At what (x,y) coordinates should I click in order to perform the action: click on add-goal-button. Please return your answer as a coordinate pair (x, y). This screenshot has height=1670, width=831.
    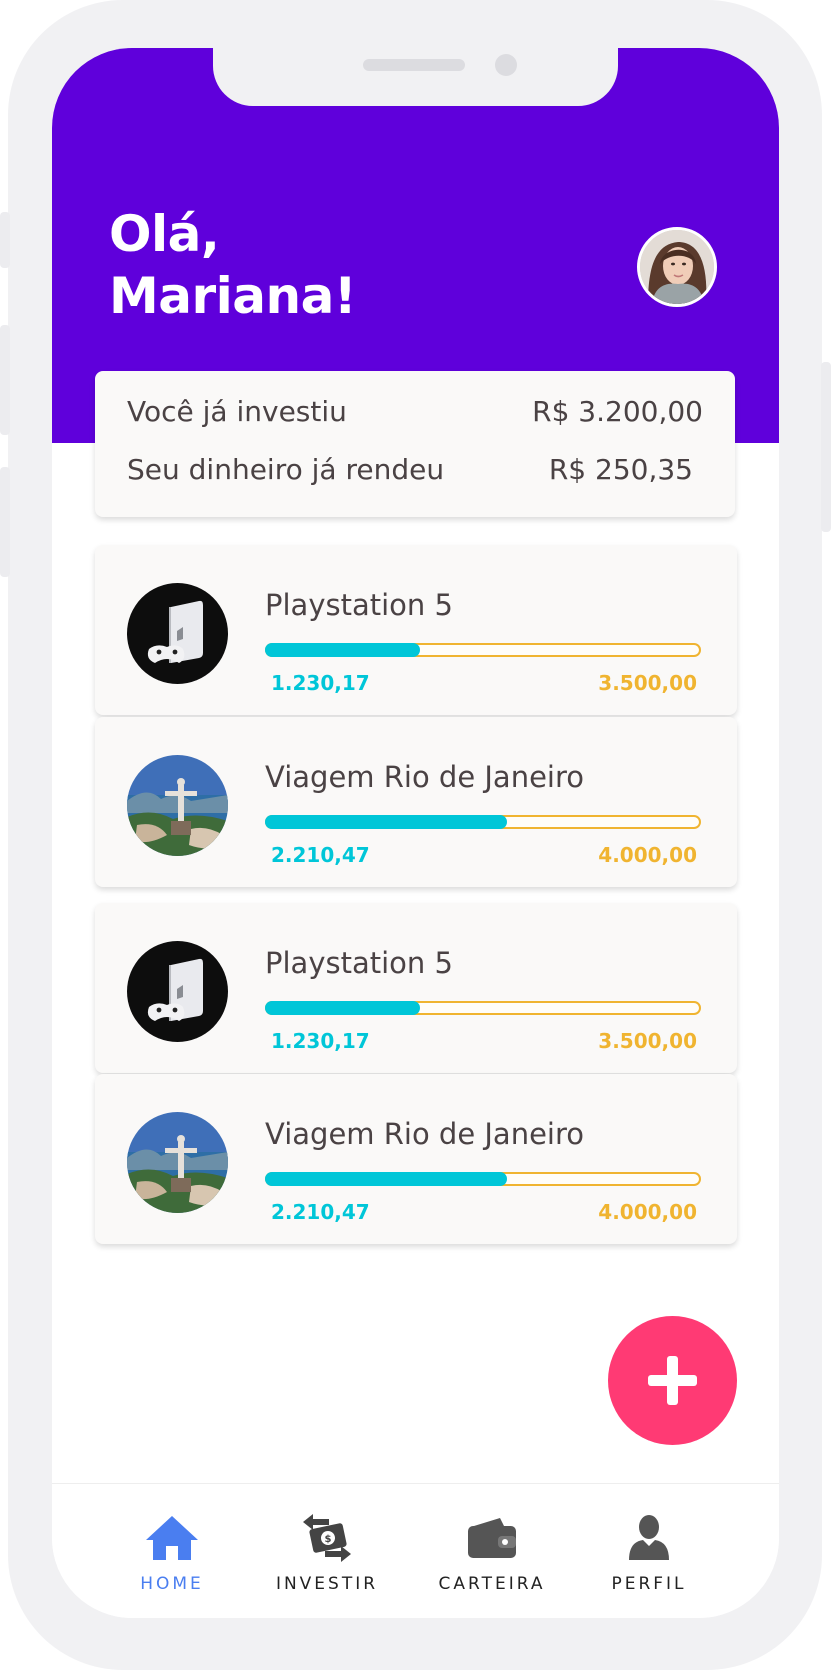
    Looking at the image, I should click on (672, 1380).